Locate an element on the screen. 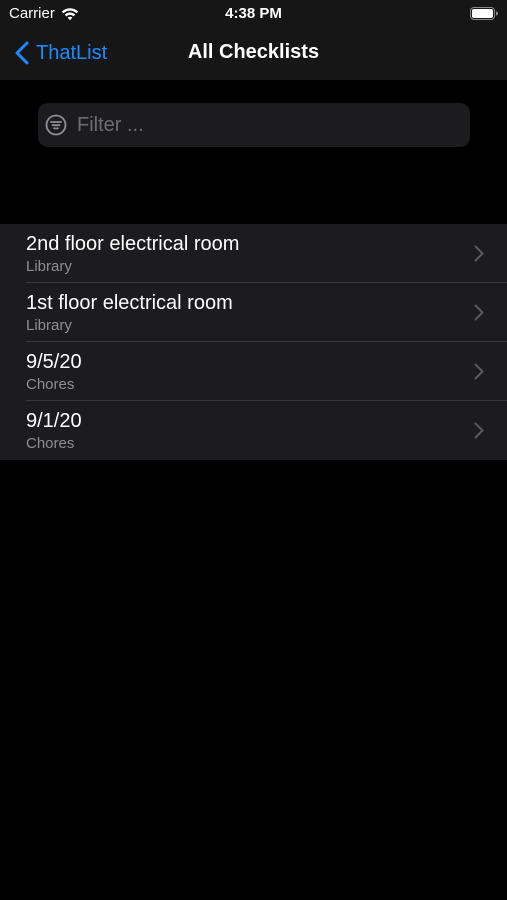 This screenshot has width=507, height=900. filter-input is located at coordinates (267, 125).